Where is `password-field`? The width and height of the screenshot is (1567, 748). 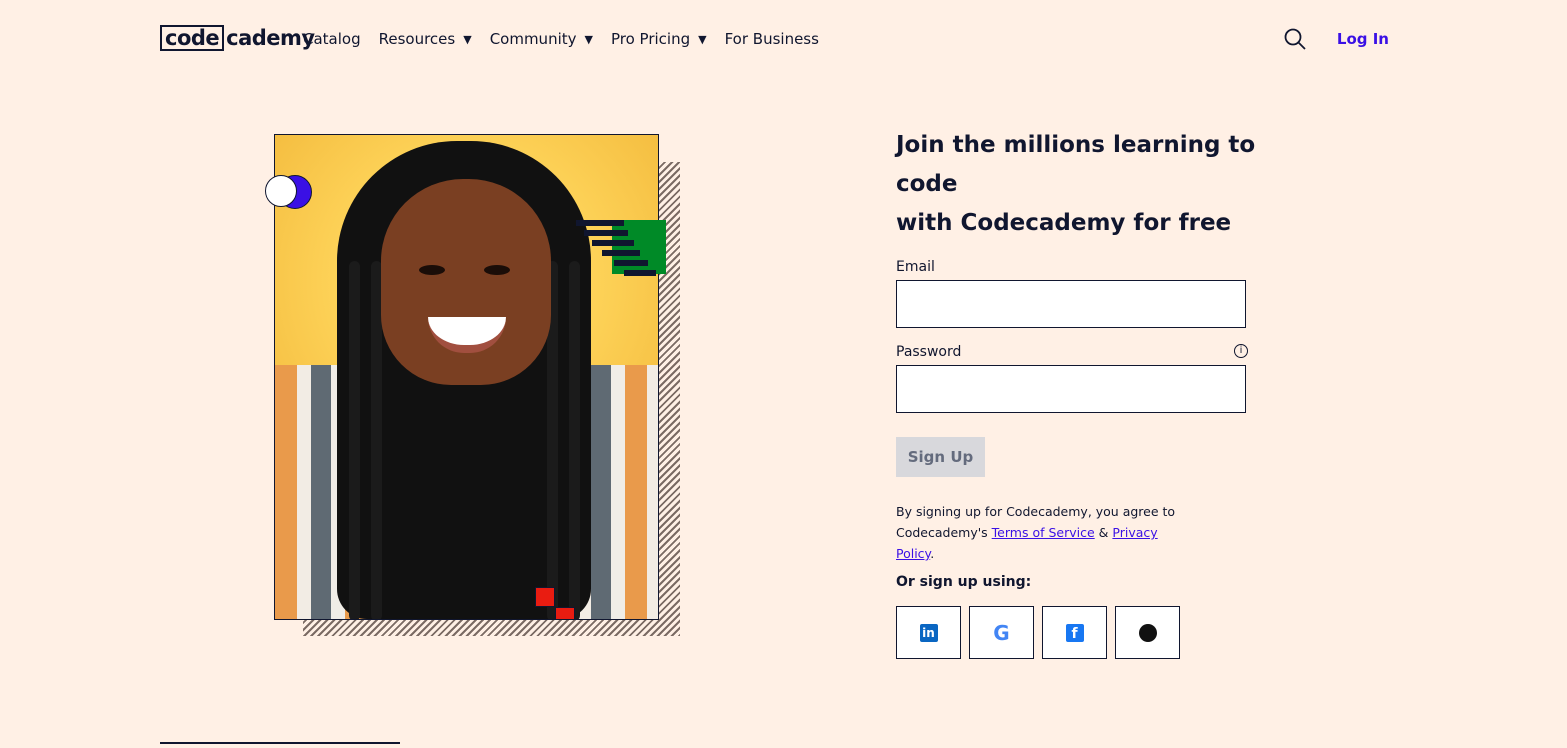 password-field is located at coordinates (1071, 389).